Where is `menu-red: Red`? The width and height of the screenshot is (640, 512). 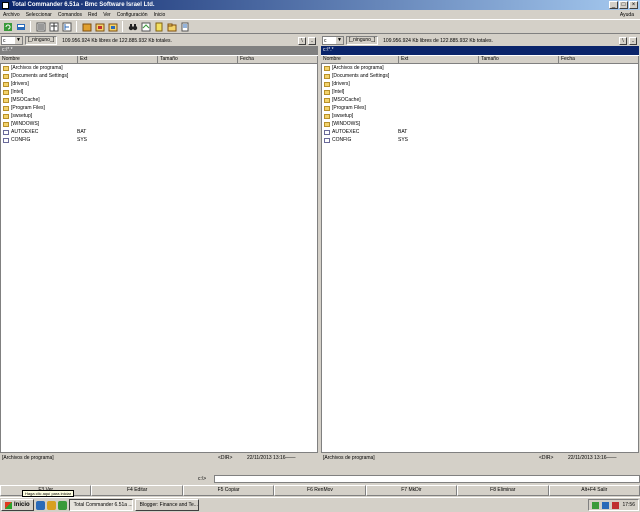 menu-red: Red is located at coordinates (92, 15).